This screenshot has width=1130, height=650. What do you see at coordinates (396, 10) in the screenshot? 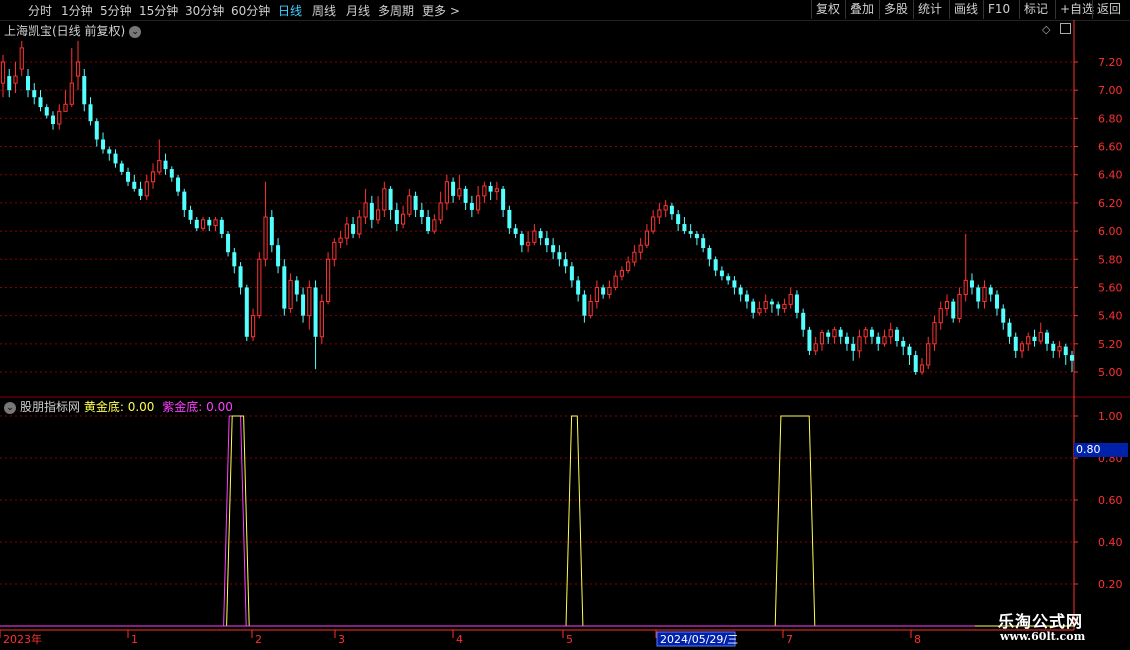
I see `period-tab-9: 多周期` at bounding box center [396, 10].